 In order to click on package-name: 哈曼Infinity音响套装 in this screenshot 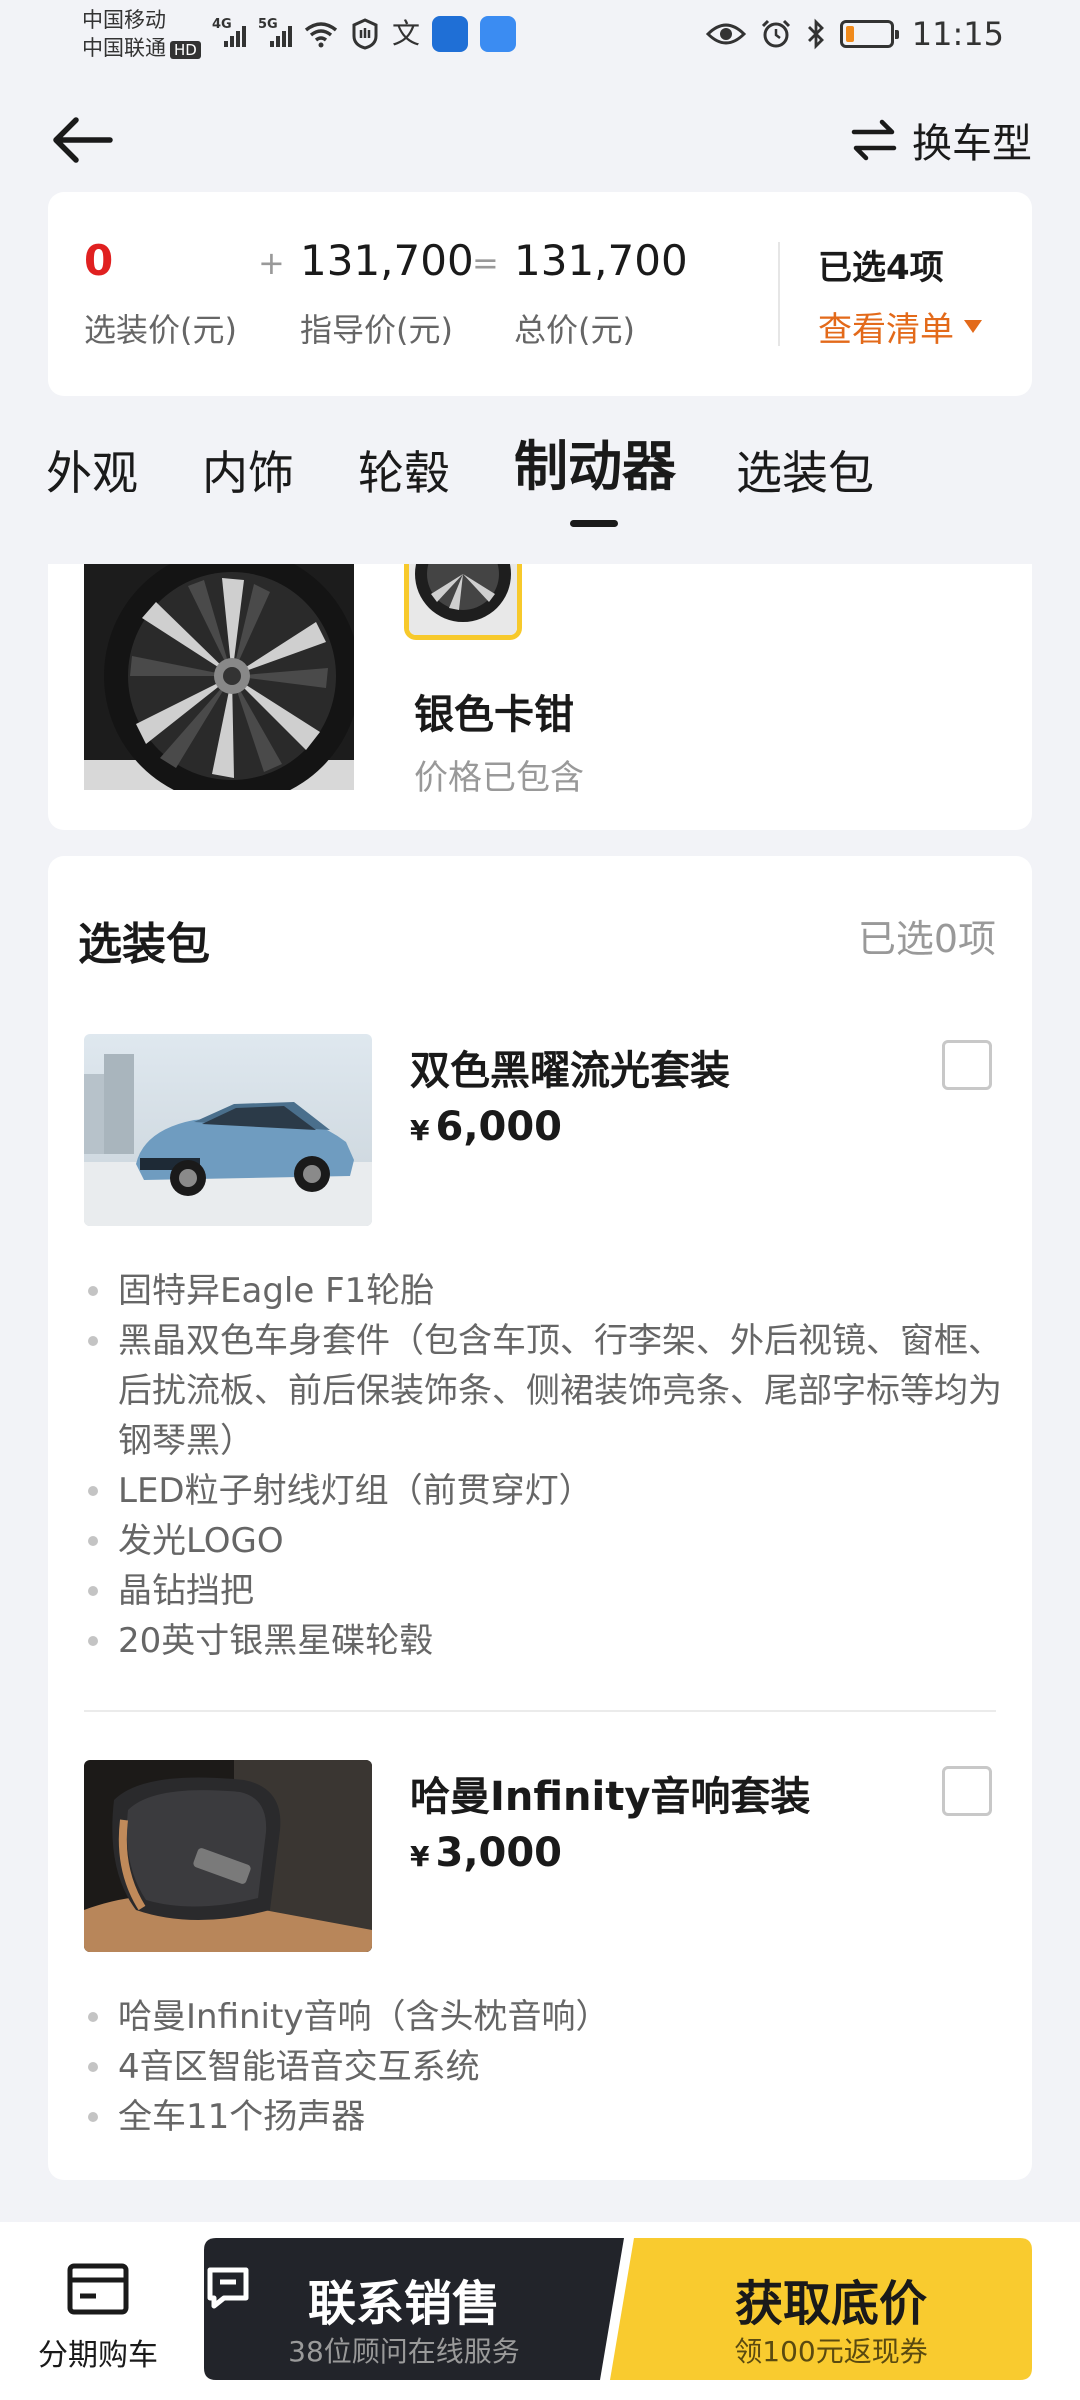, I will do `click(610, 1797)`.